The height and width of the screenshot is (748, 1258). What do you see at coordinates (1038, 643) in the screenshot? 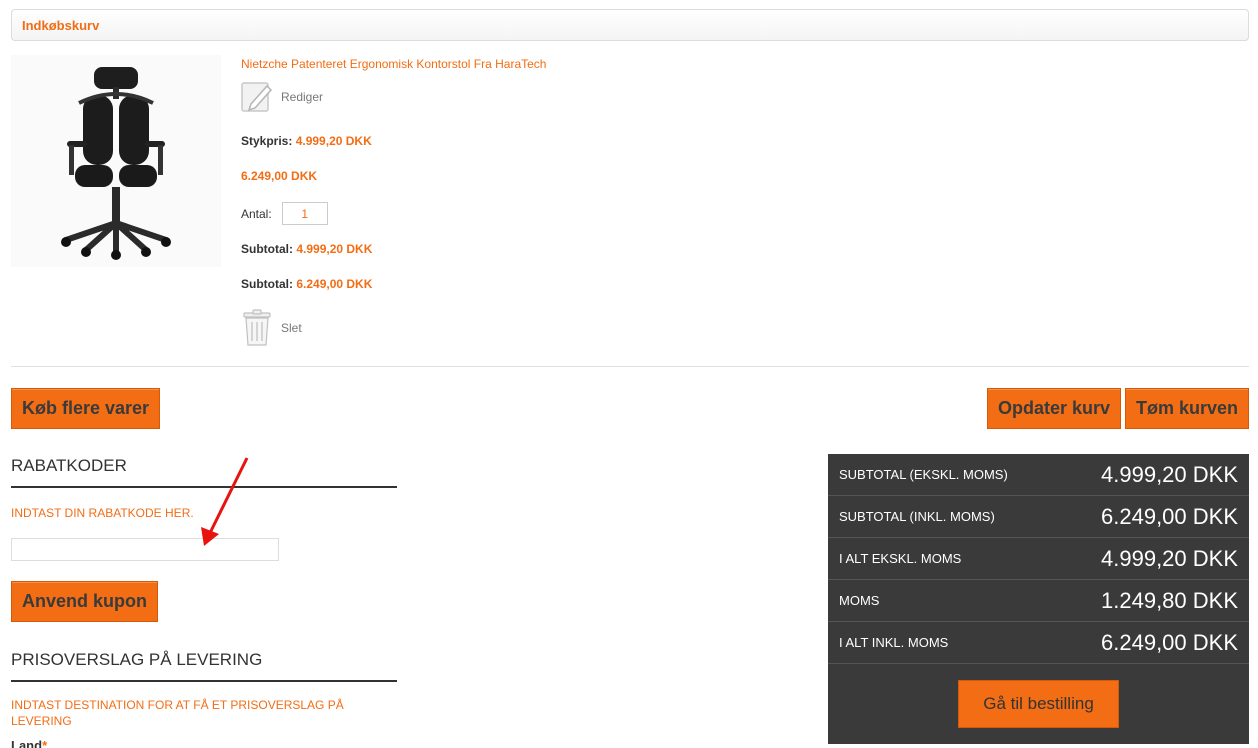
I see `totals-row: I ALT INKL. MOMS 6.249,00 DKK` at bounding box center [1038, 643].